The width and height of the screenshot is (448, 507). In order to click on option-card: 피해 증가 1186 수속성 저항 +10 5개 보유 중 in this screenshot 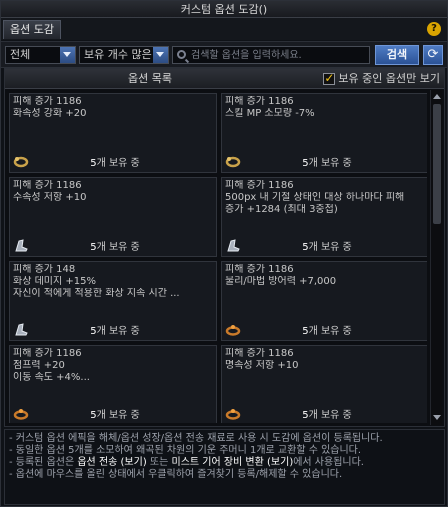, I will do `click(113, 217)`.